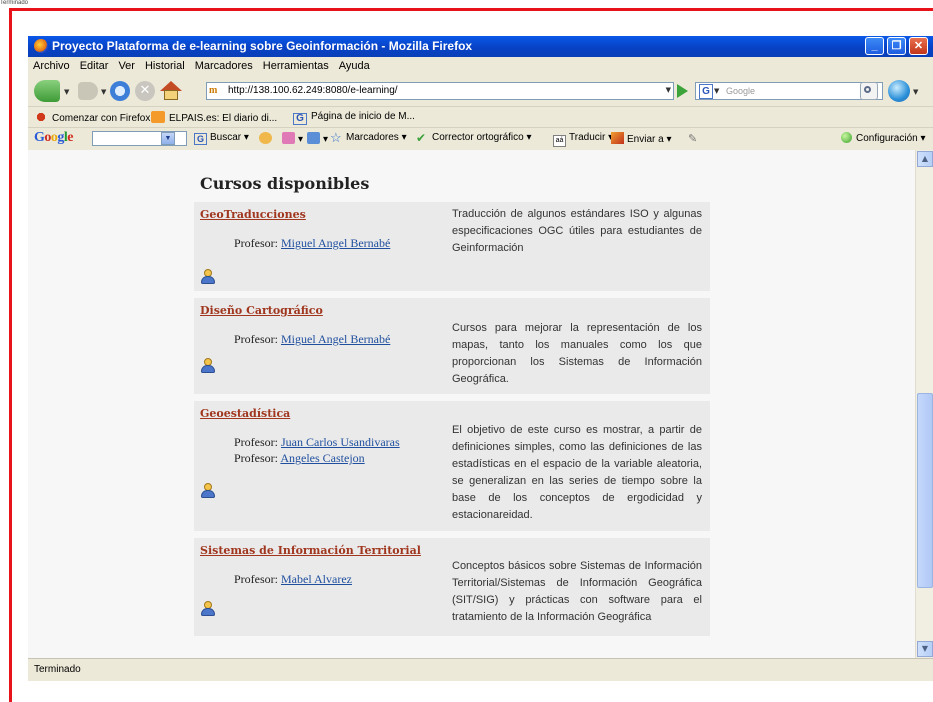 This screenshot has width=933, height=702. Describe the element at coordinates (310, 550) in the screenshot. I see `course-title-link: Sistemas de Información Territorial` at that location.